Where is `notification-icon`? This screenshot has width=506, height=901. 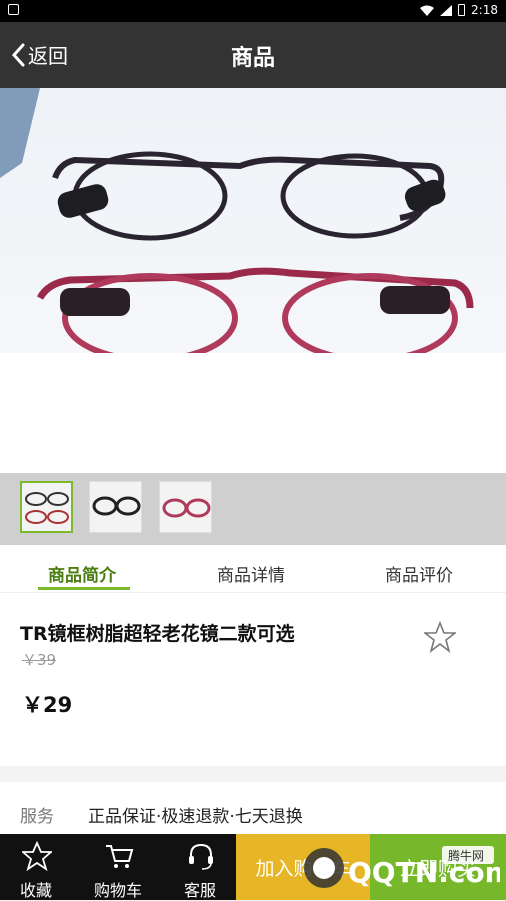
notification-icon is located at coordinates (13, 9).